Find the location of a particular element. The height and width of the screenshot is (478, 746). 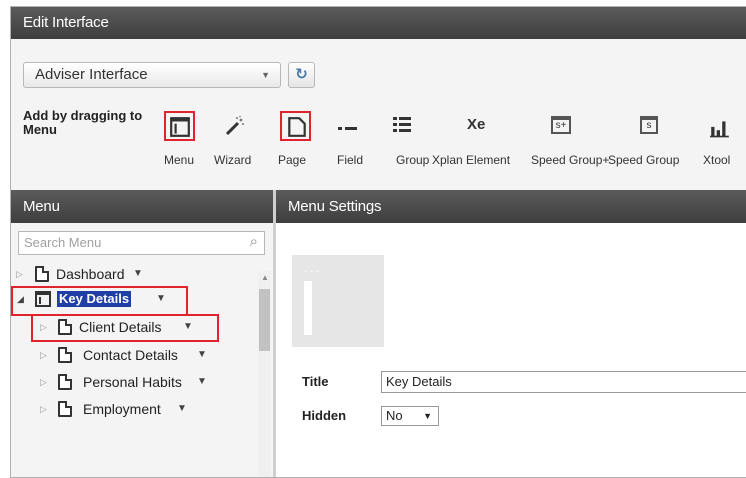

tool-label: Field is located at coordinates (350, 160).